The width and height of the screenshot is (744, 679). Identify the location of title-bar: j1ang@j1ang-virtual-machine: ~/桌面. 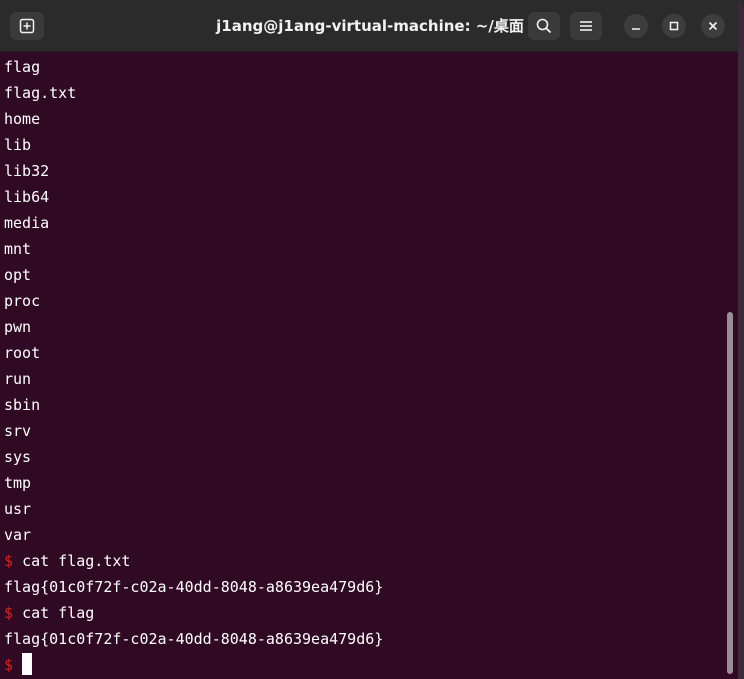
(372, 26).